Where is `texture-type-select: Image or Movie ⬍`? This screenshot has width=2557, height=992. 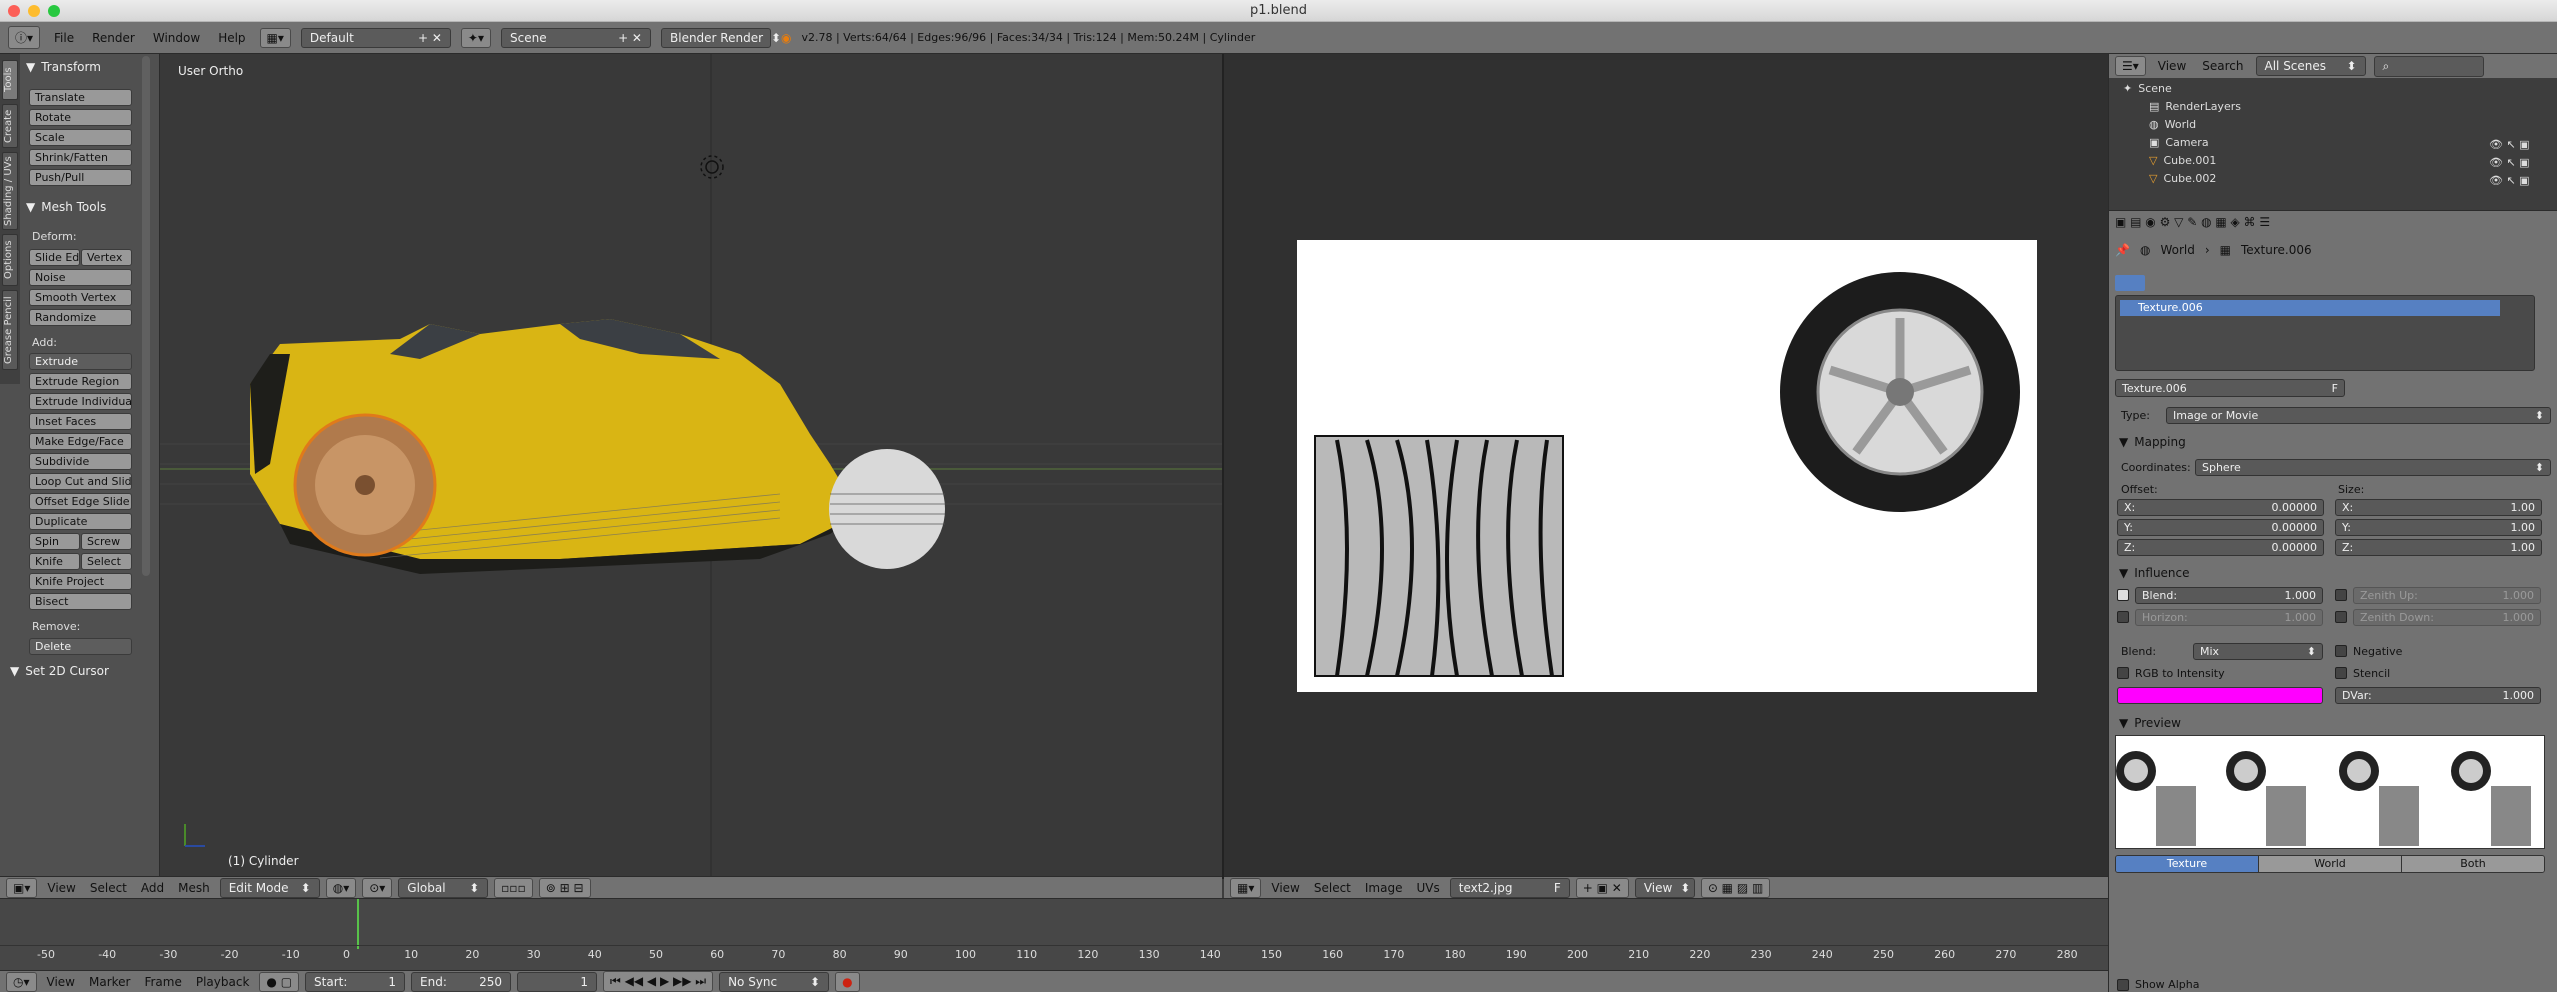
texture-type-select: Image or Movie ⬍ is located at coordinates (2358, 415).